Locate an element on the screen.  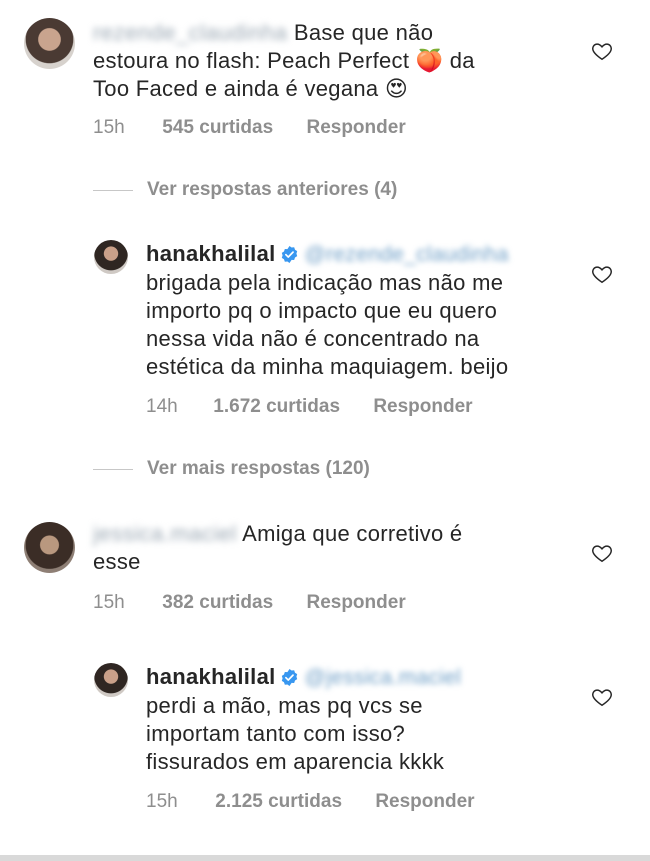
view-more-replies: Ver mais respostas (120) is located at coordinates (231, 469).